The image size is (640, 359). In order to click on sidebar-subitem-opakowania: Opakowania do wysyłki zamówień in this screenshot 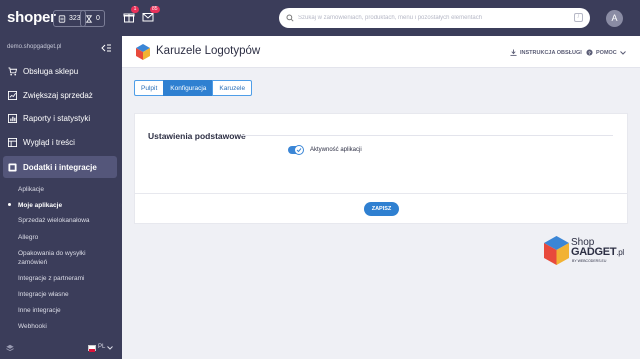, I will do `click(67, 258)`.